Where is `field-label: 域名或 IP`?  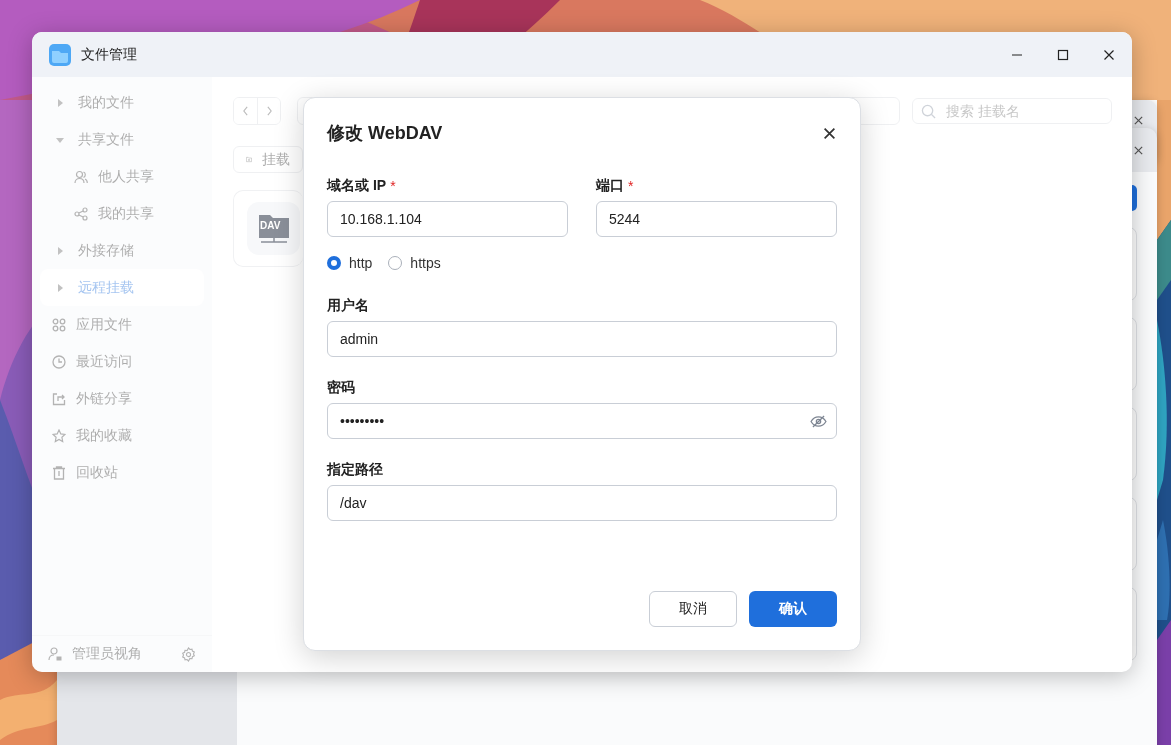 field-label: 域名或 IP is located at coordinates (357, 186).